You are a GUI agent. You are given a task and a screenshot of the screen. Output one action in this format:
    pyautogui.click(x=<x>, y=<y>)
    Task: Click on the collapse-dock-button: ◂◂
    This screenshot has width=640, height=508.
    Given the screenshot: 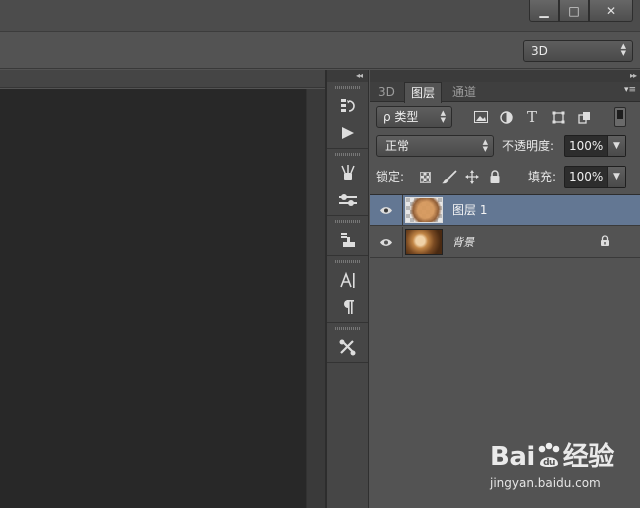 What is the action you would take?
    pyautogui.click(x=347, y=76)
    